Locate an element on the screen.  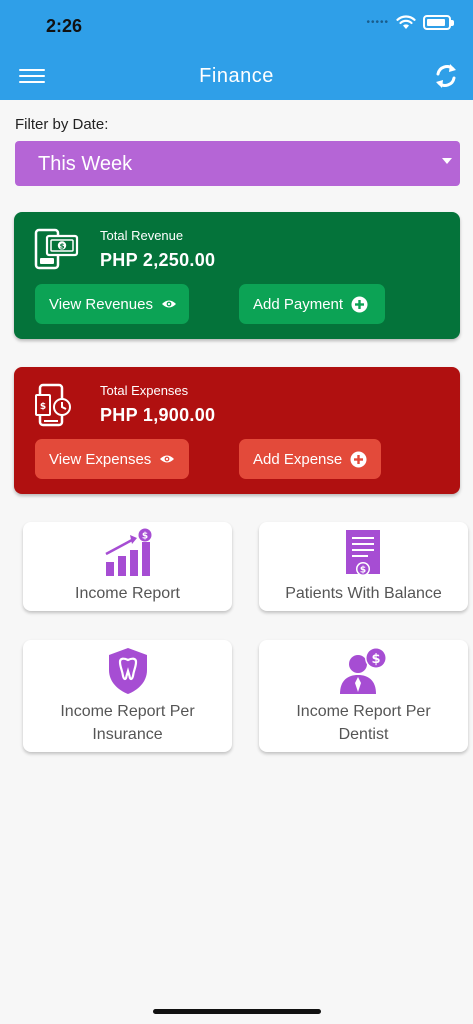
income-report-tile: $ Income Report is located at coordinates (127, 566).